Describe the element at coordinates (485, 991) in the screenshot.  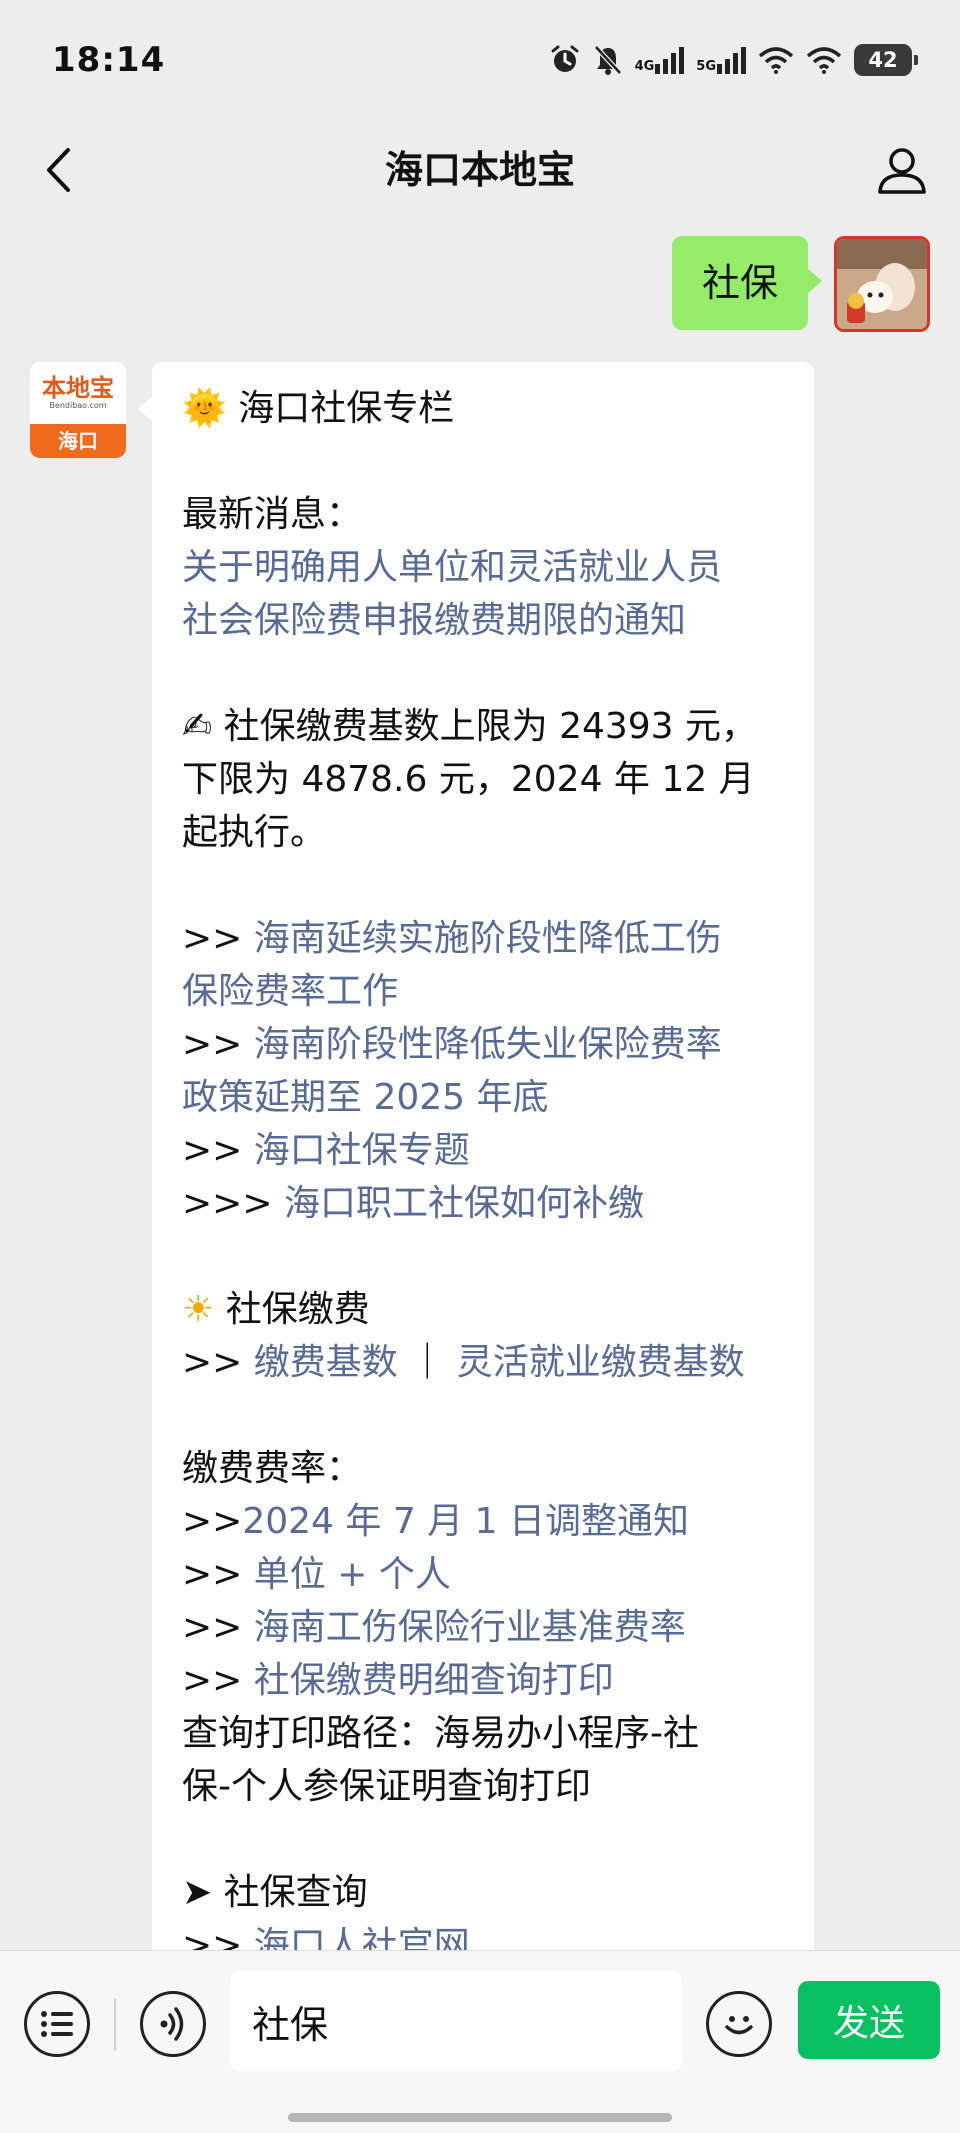
I see `news-link-injury-rate-2: 保险费率工作` at that location.